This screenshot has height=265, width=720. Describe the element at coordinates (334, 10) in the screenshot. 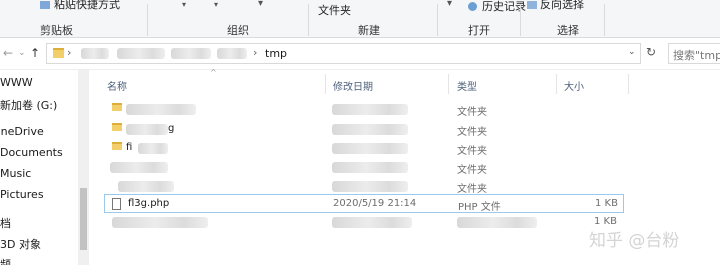

I see `new-folder-button: 文件夹` at that location.